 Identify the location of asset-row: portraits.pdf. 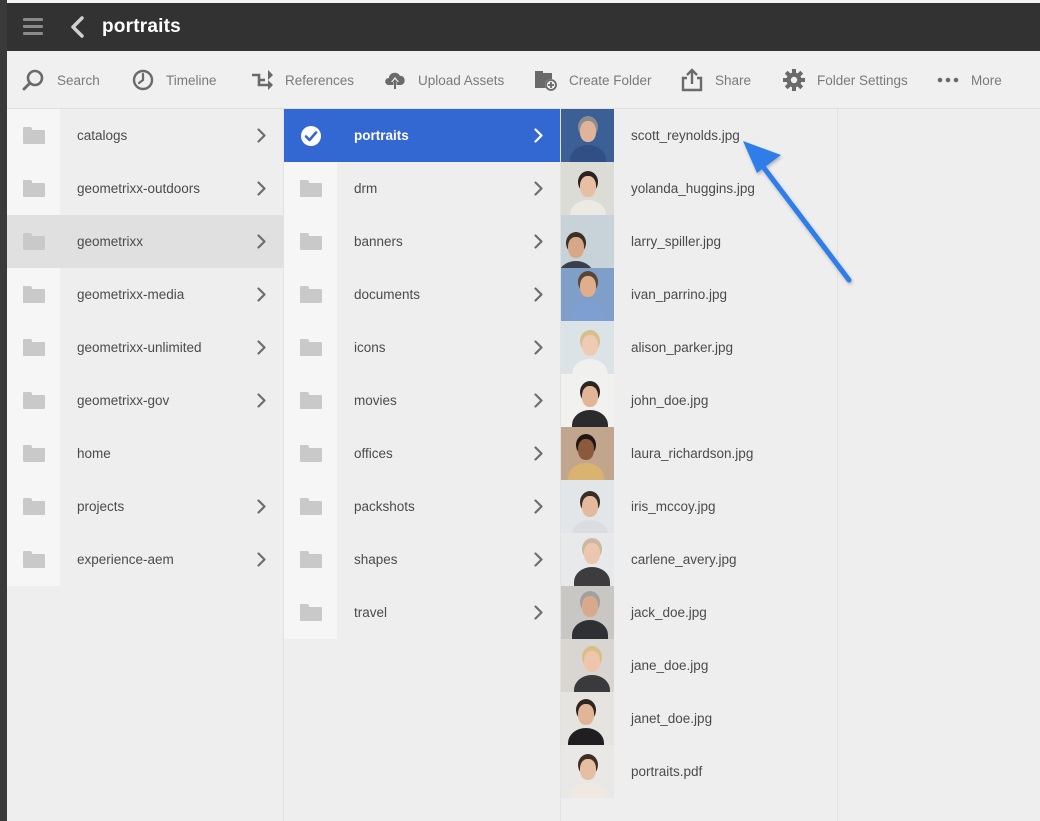
(699, 771).